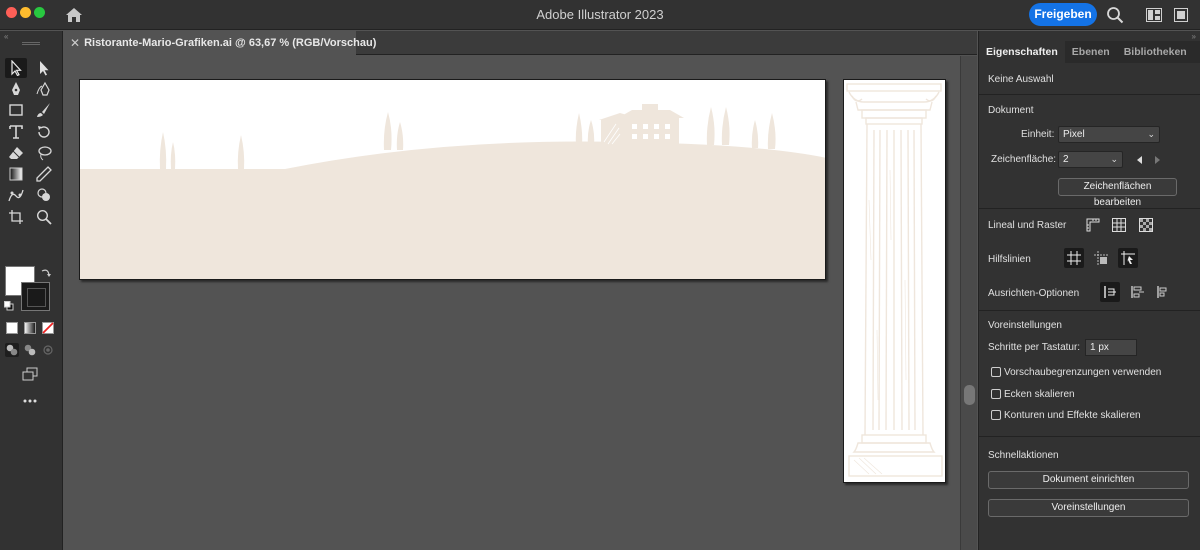 Image resolution: width=1200 pixels, height=550 pixels. What do you see at coordinates (1093, 225) in the screenshot?
I see `rulers-icon` at bounding box center [1093, 225].